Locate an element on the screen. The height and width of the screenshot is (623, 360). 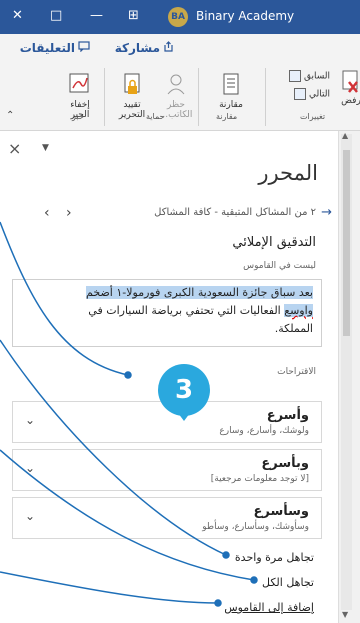
context-line-3: المملكة. is located at coordinates (293, 328).